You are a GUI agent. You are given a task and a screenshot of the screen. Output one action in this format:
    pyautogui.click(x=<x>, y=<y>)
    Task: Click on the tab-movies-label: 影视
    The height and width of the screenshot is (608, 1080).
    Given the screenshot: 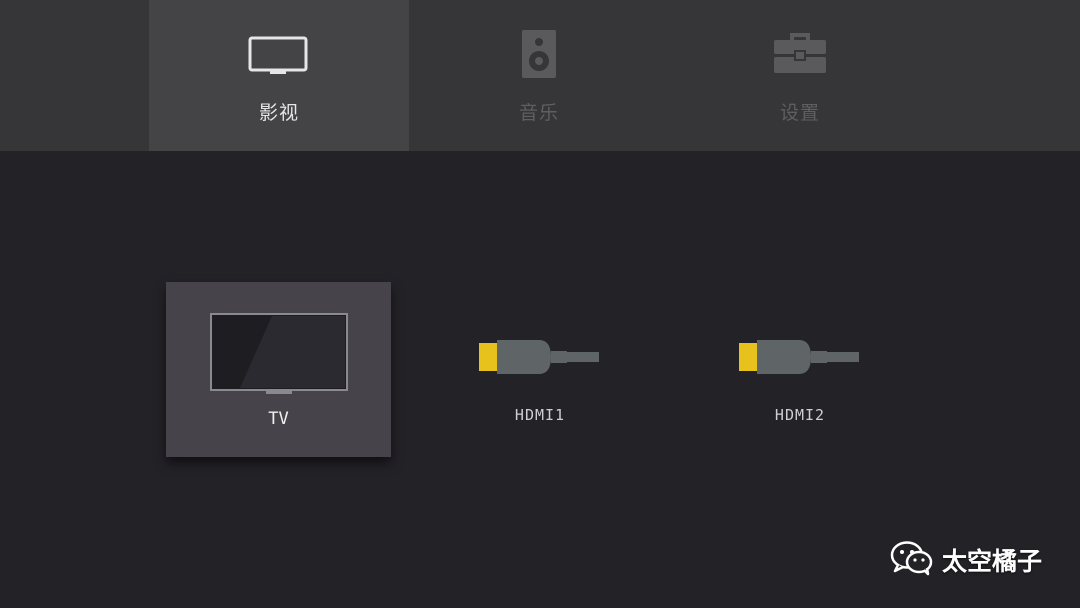 What is the action you would take?
    pyautogui.click(x=278, y=113)
    